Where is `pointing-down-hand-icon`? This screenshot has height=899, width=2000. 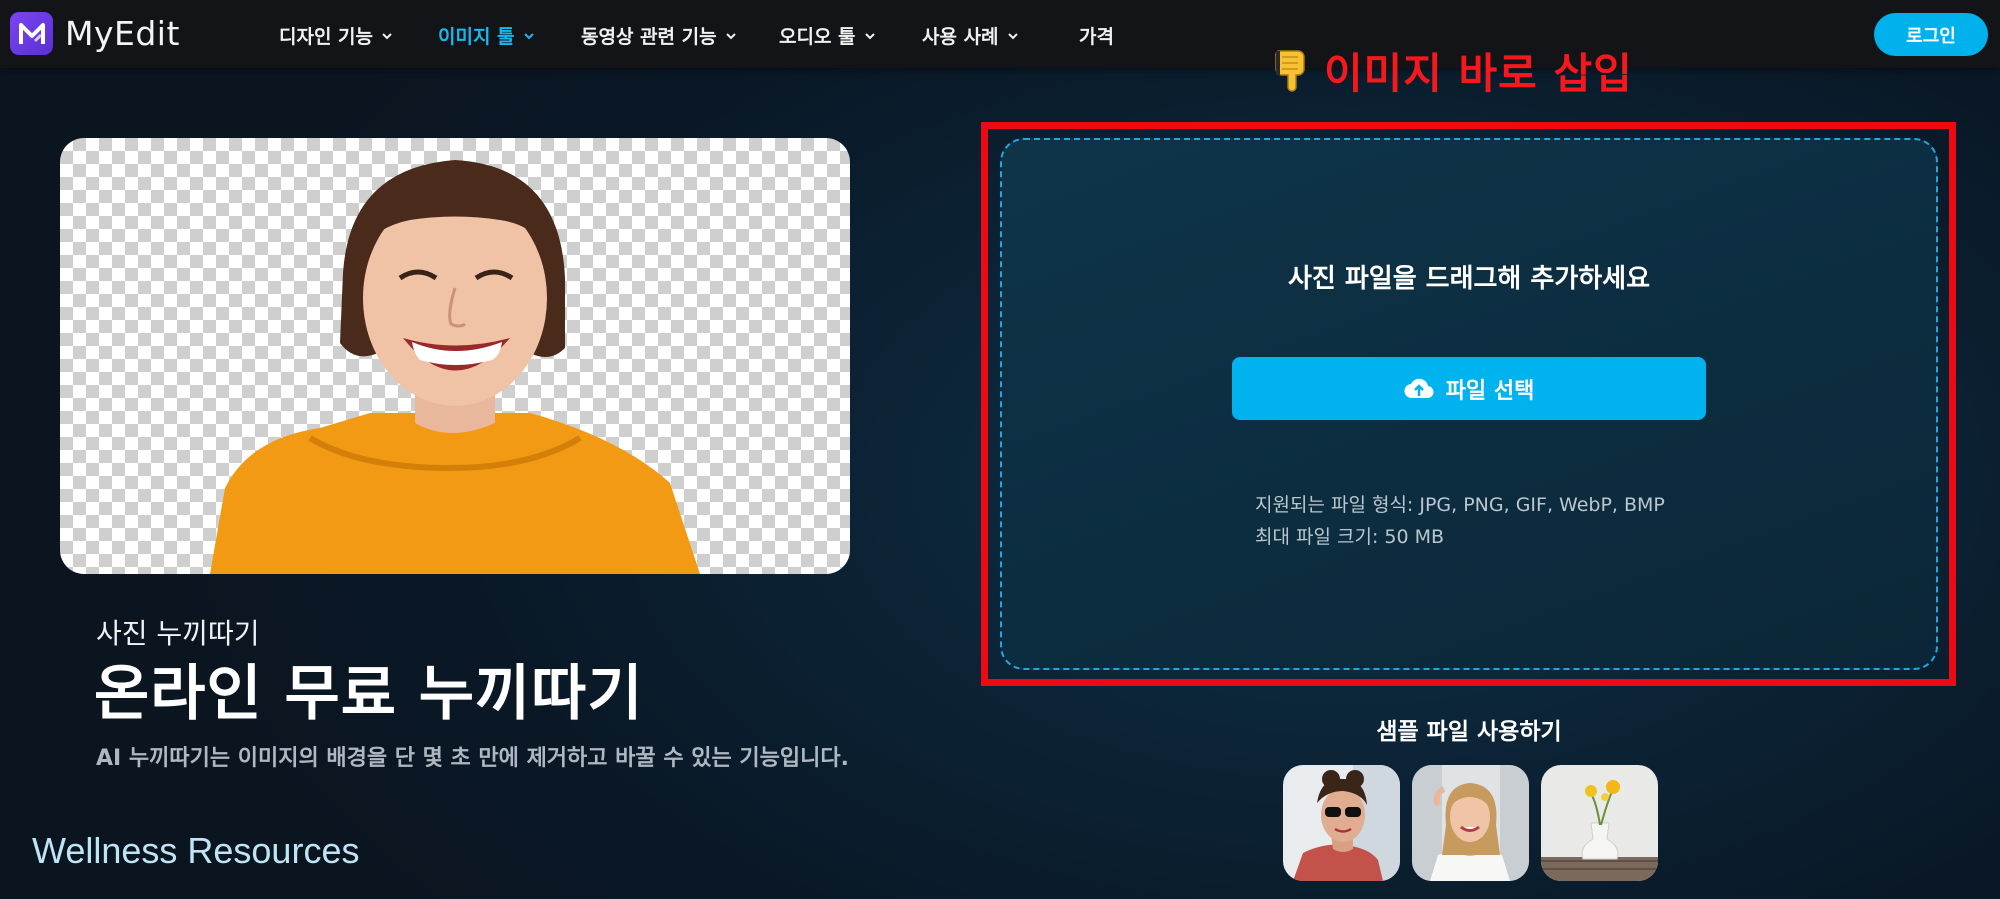
pointing-down-hand-icon is located at coordinates (1290, 70).